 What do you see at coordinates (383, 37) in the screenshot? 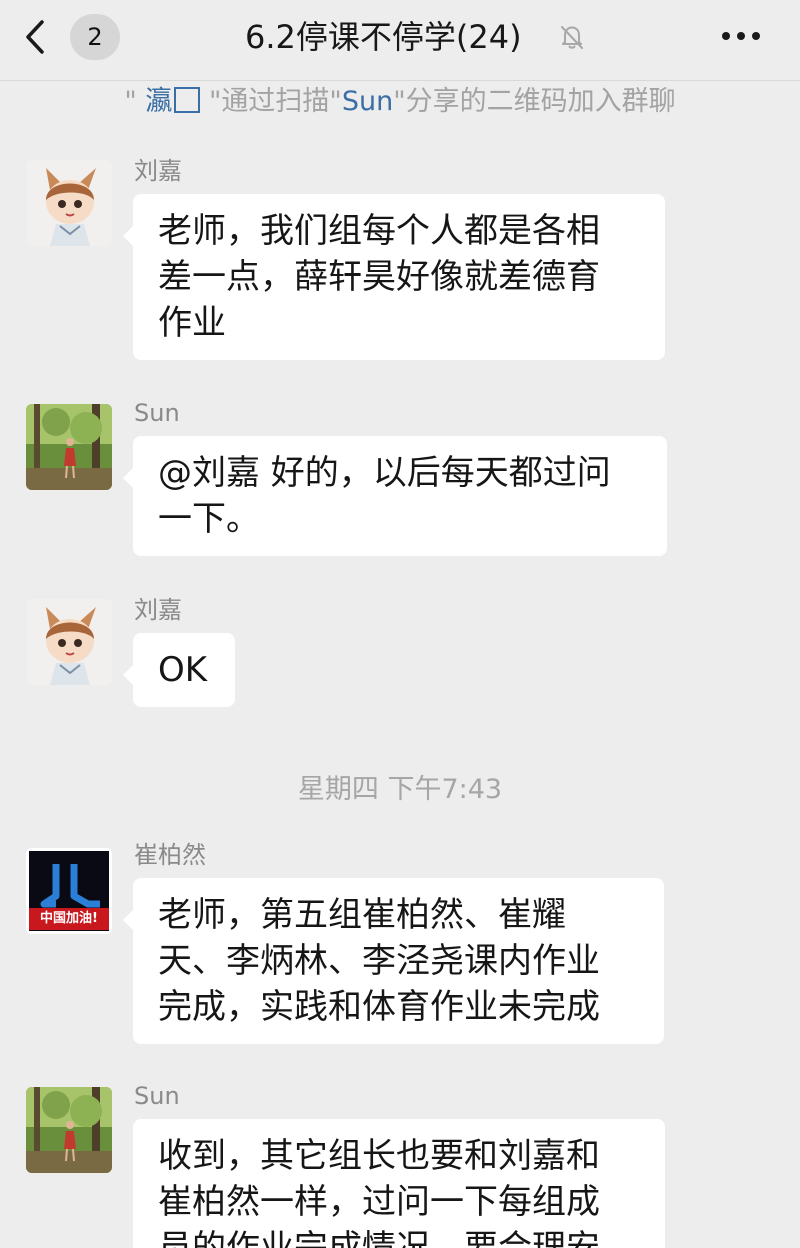
I see `chat-title: 6.2停课不停学(24)` at bounding box center [383, 37].